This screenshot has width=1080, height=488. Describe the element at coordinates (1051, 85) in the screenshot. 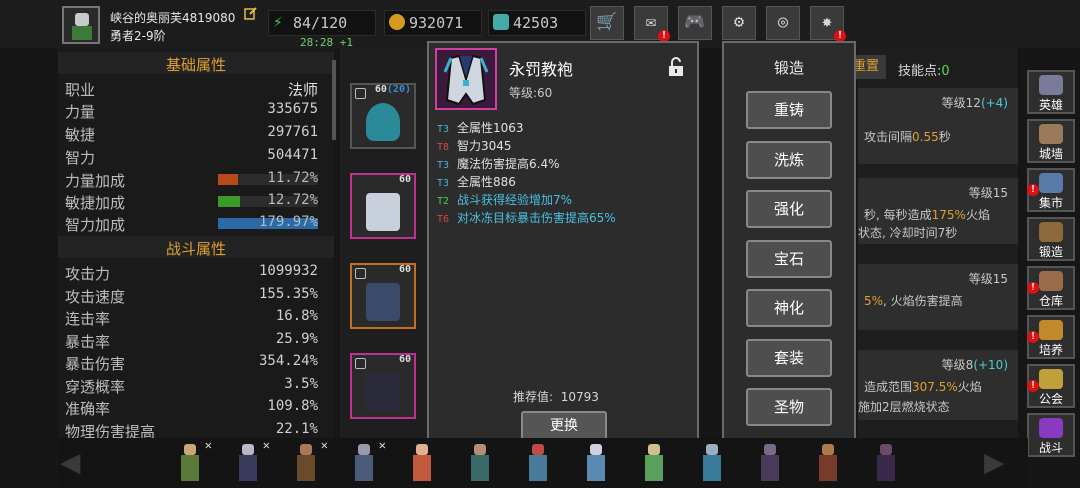

I see `hero-helmet-icon` at that location.